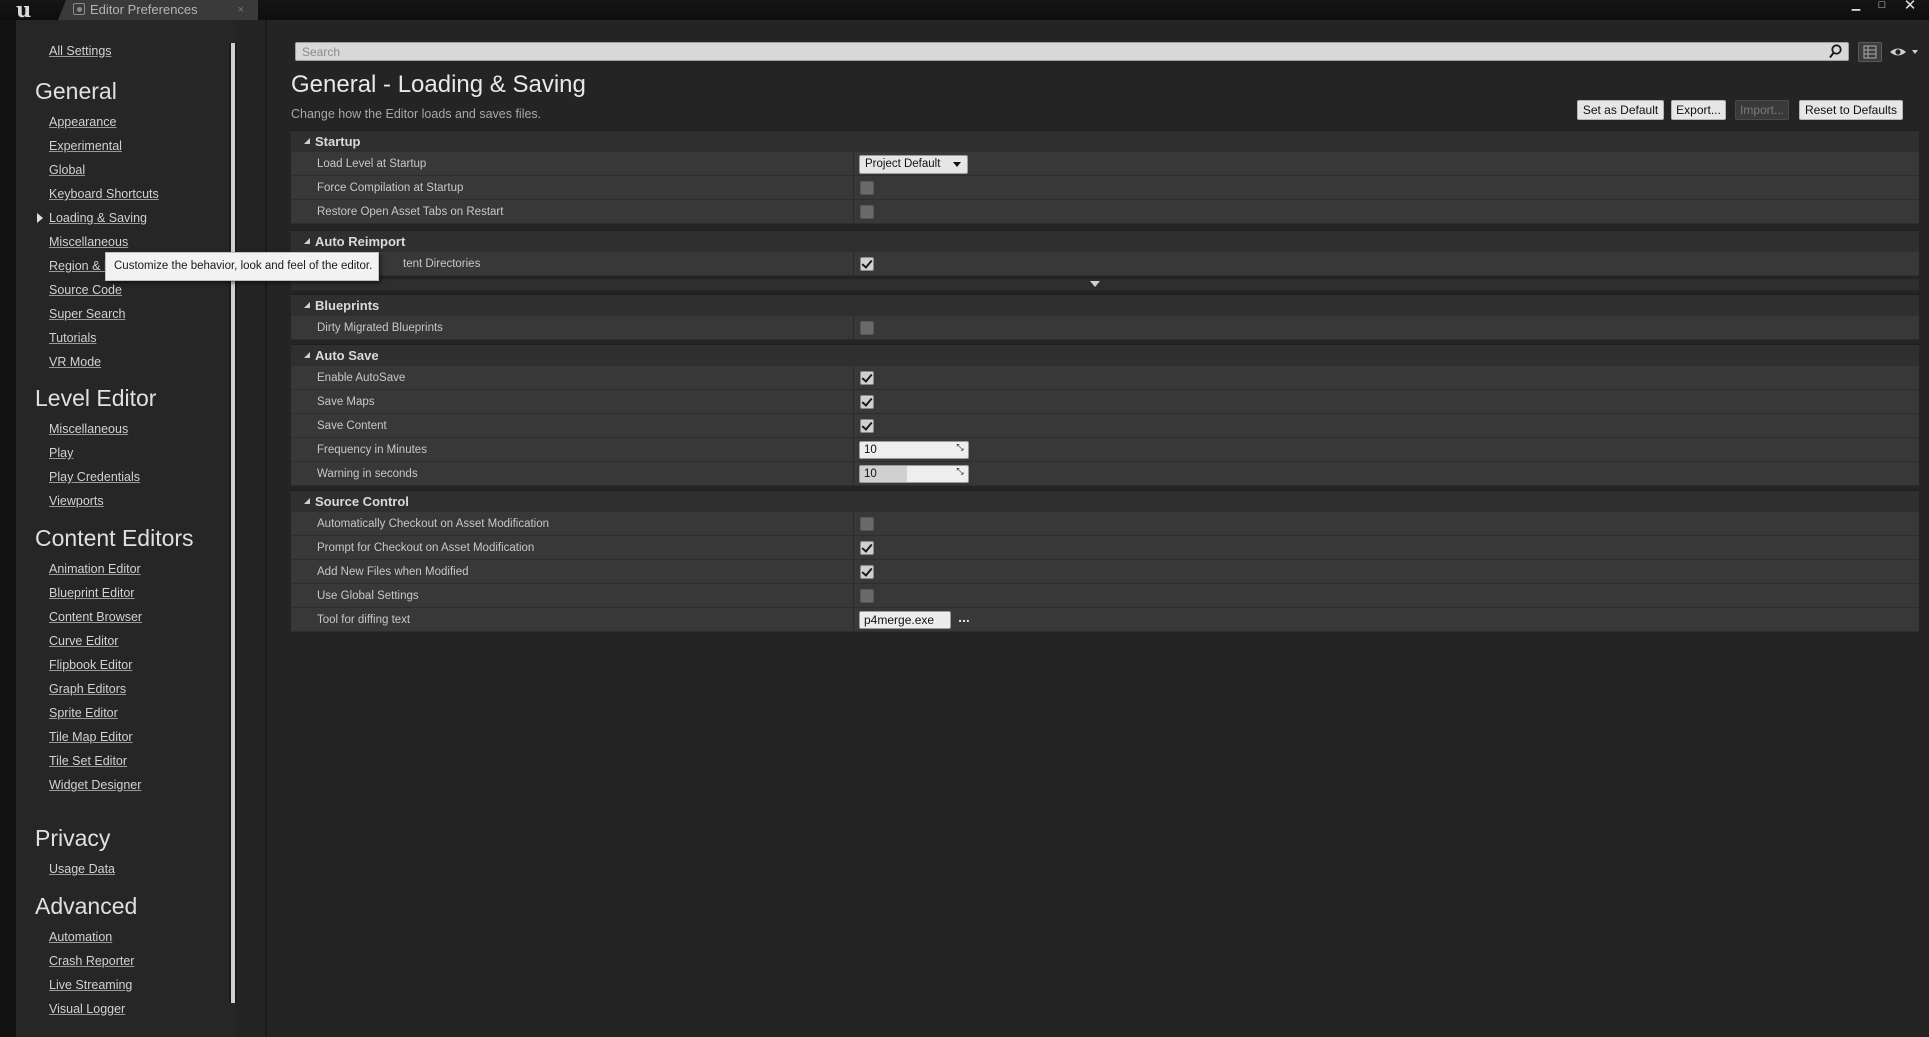 Image resolution: width=1929 pixels, height=1037 pixels. What do you see at coordinates (1105, 188) in the screenshot?
I see `property-row: Force Compilation at Startup` at bounding box center [1105, 188].